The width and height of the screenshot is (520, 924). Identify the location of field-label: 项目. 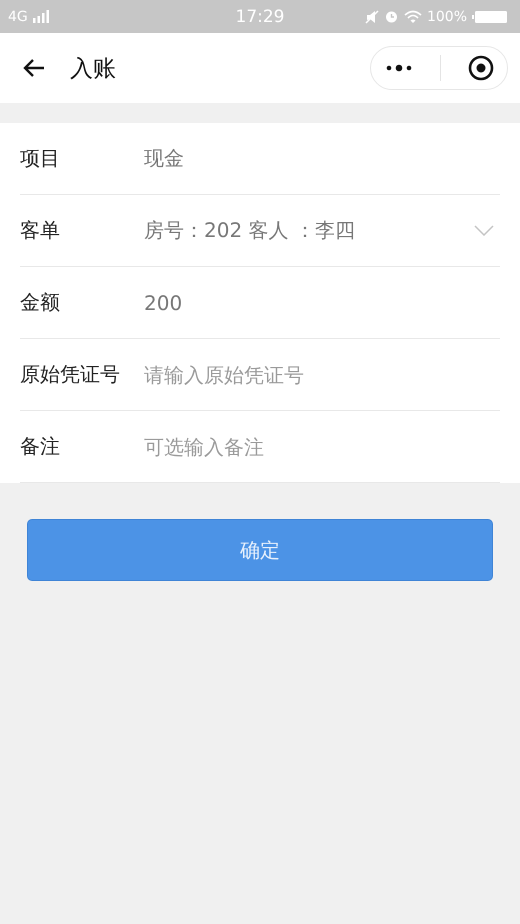
(40, 158).